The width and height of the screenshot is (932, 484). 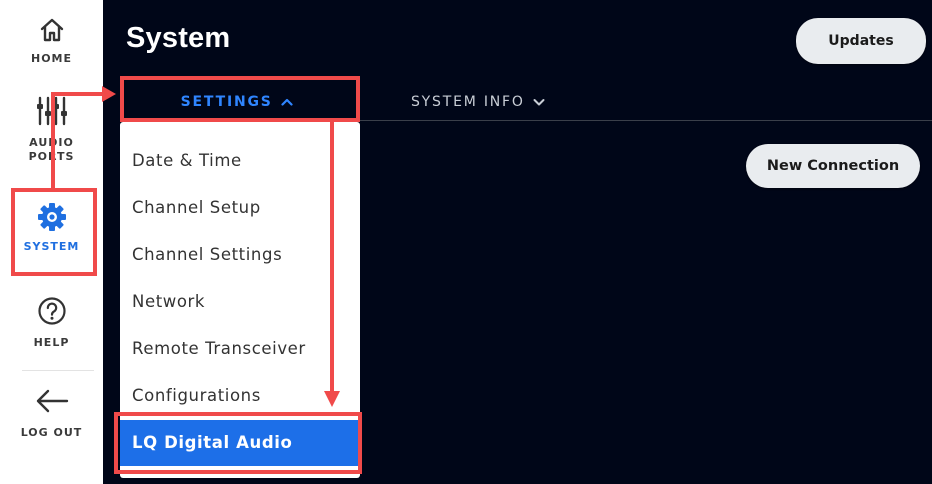 I want to click on menu-item-configurations: Configurations, so click(x=240, y=396).